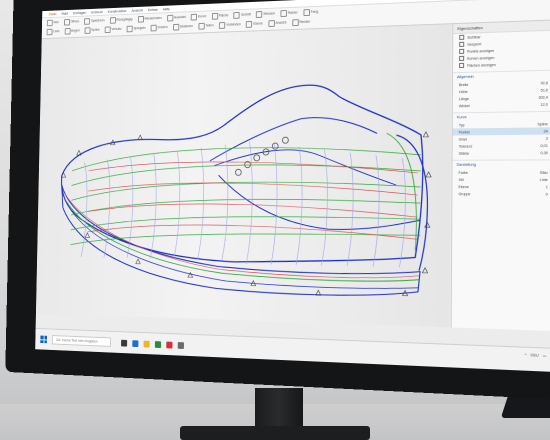 The height and width of the screenshot is (440, 550). Describe the element at coordinates (310, 12) in the screenshot. I see `ribbon-button: Fang` at that location.